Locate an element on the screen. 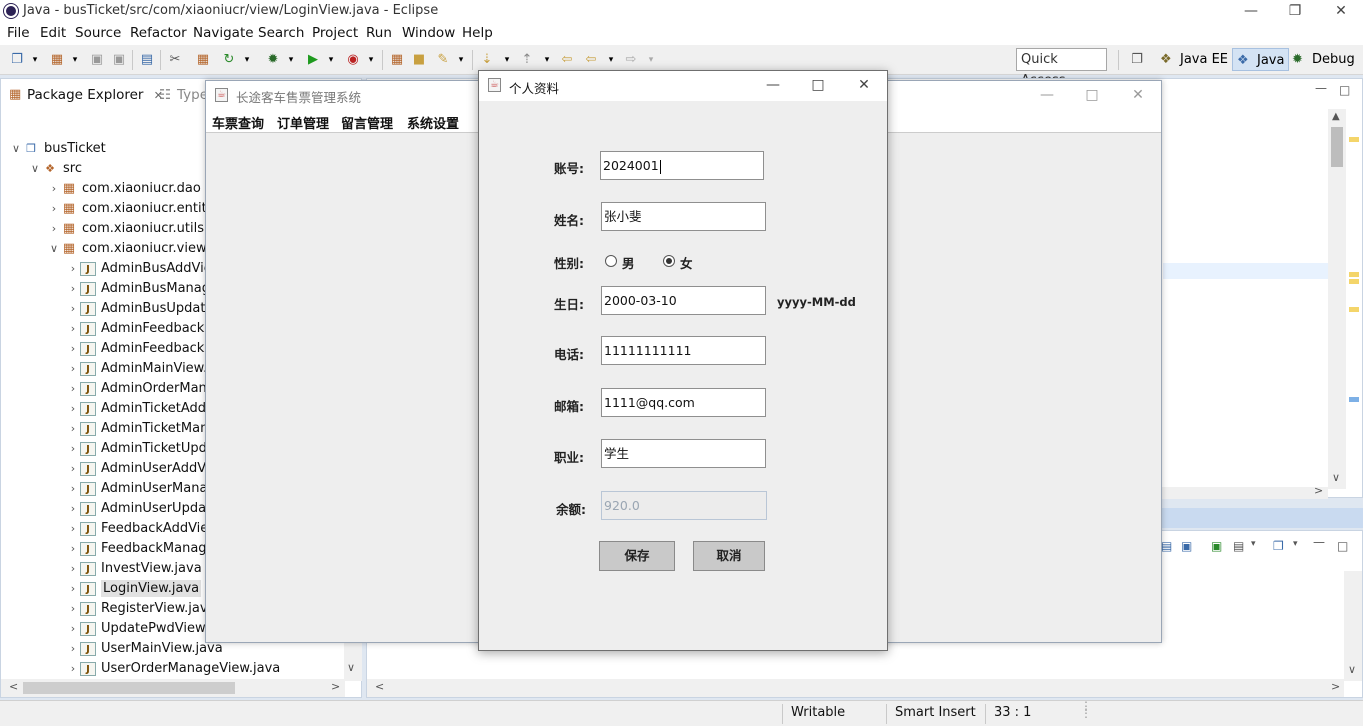 The width and height of the screenshot is (1363, 726). editor-horizontal-scrollbar: > is located at coordinates (1245, 491).